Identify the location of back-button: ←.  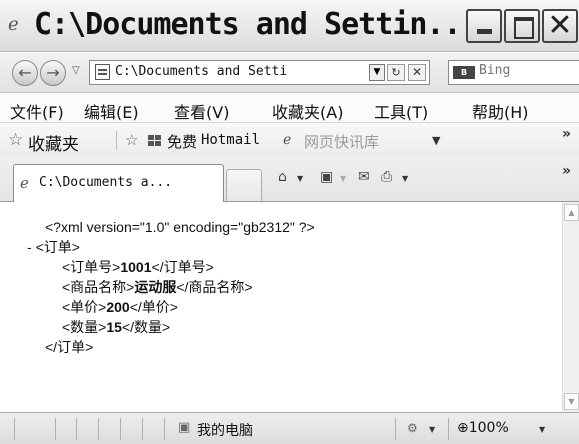
(25, 73).